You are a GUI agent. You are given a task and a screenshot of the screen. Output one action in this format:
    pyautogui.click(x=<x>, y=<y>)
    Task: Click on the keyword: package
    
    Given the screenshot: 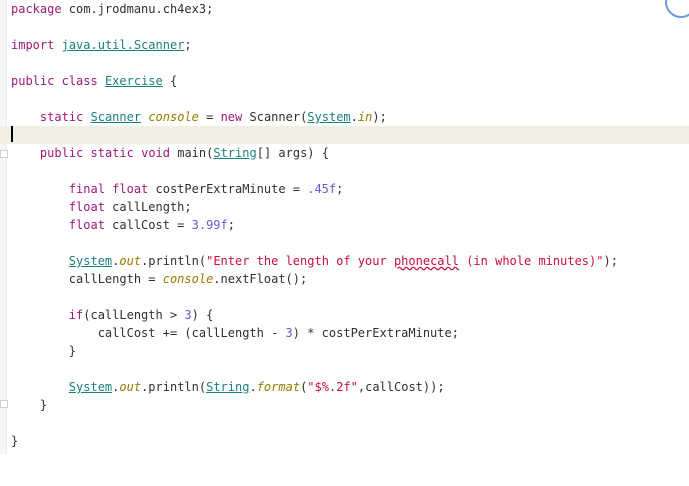 What is the action you would take?
    pyautogui.click(x=36, y=9)
    